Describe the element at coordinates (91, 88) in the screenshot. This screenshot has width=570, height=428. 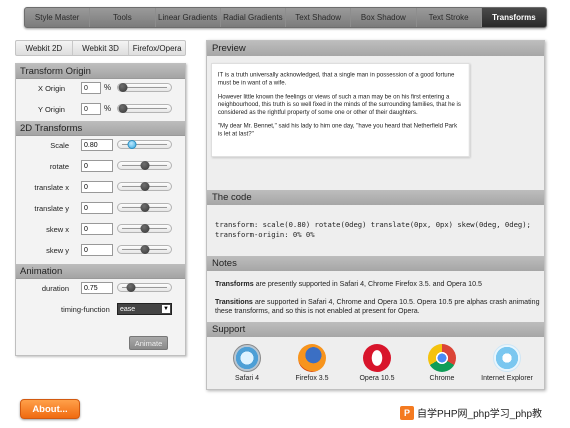
I see `x-origin-input` at that location.